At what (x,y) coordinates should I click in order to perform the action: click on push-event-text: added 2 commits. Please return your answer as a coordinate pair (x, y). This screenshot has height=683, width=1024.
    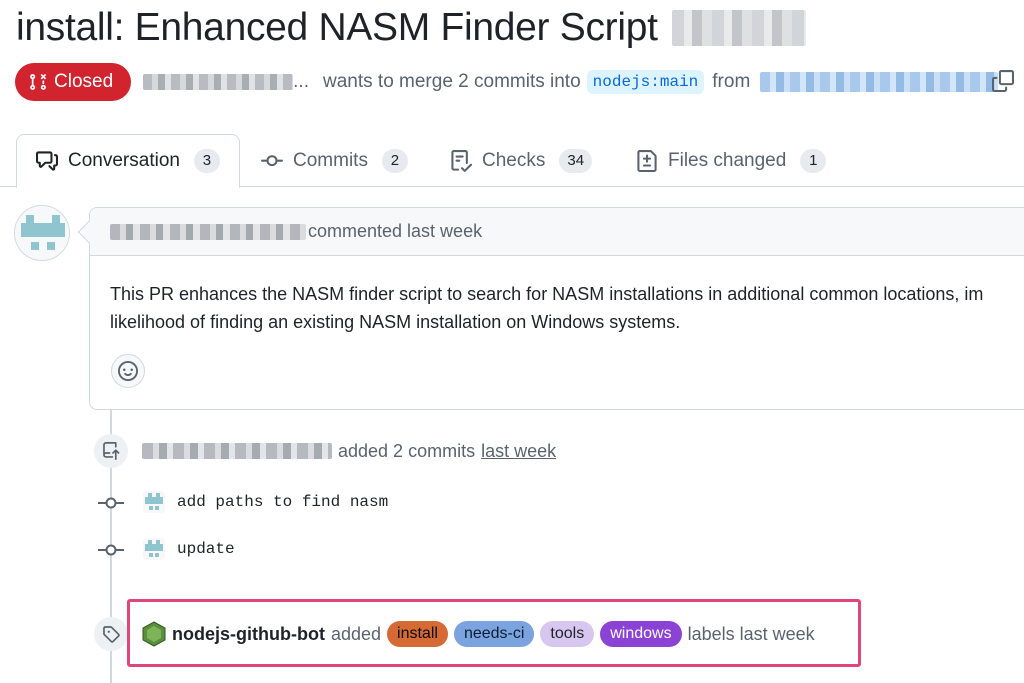
    Looking at the image, I should click on (407, 450).